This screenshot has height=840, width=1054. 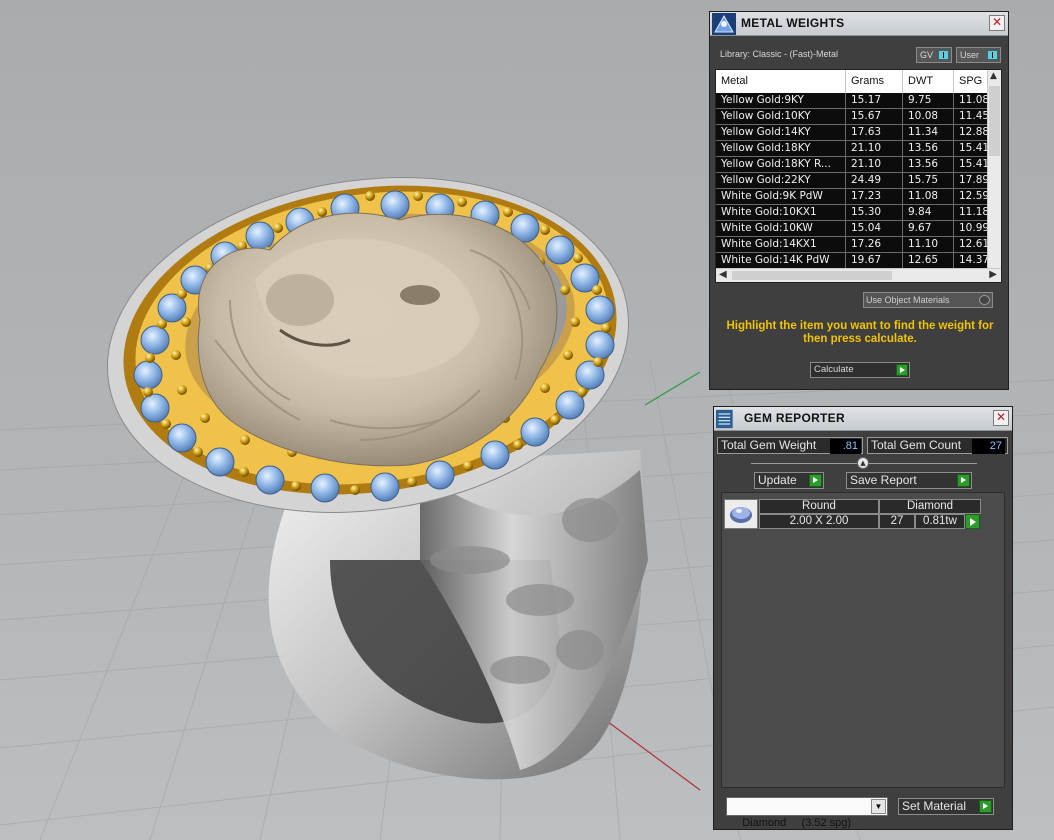 I want to click on cell-metal: Yellow Gold:14KY, so click(x=781, y=132).